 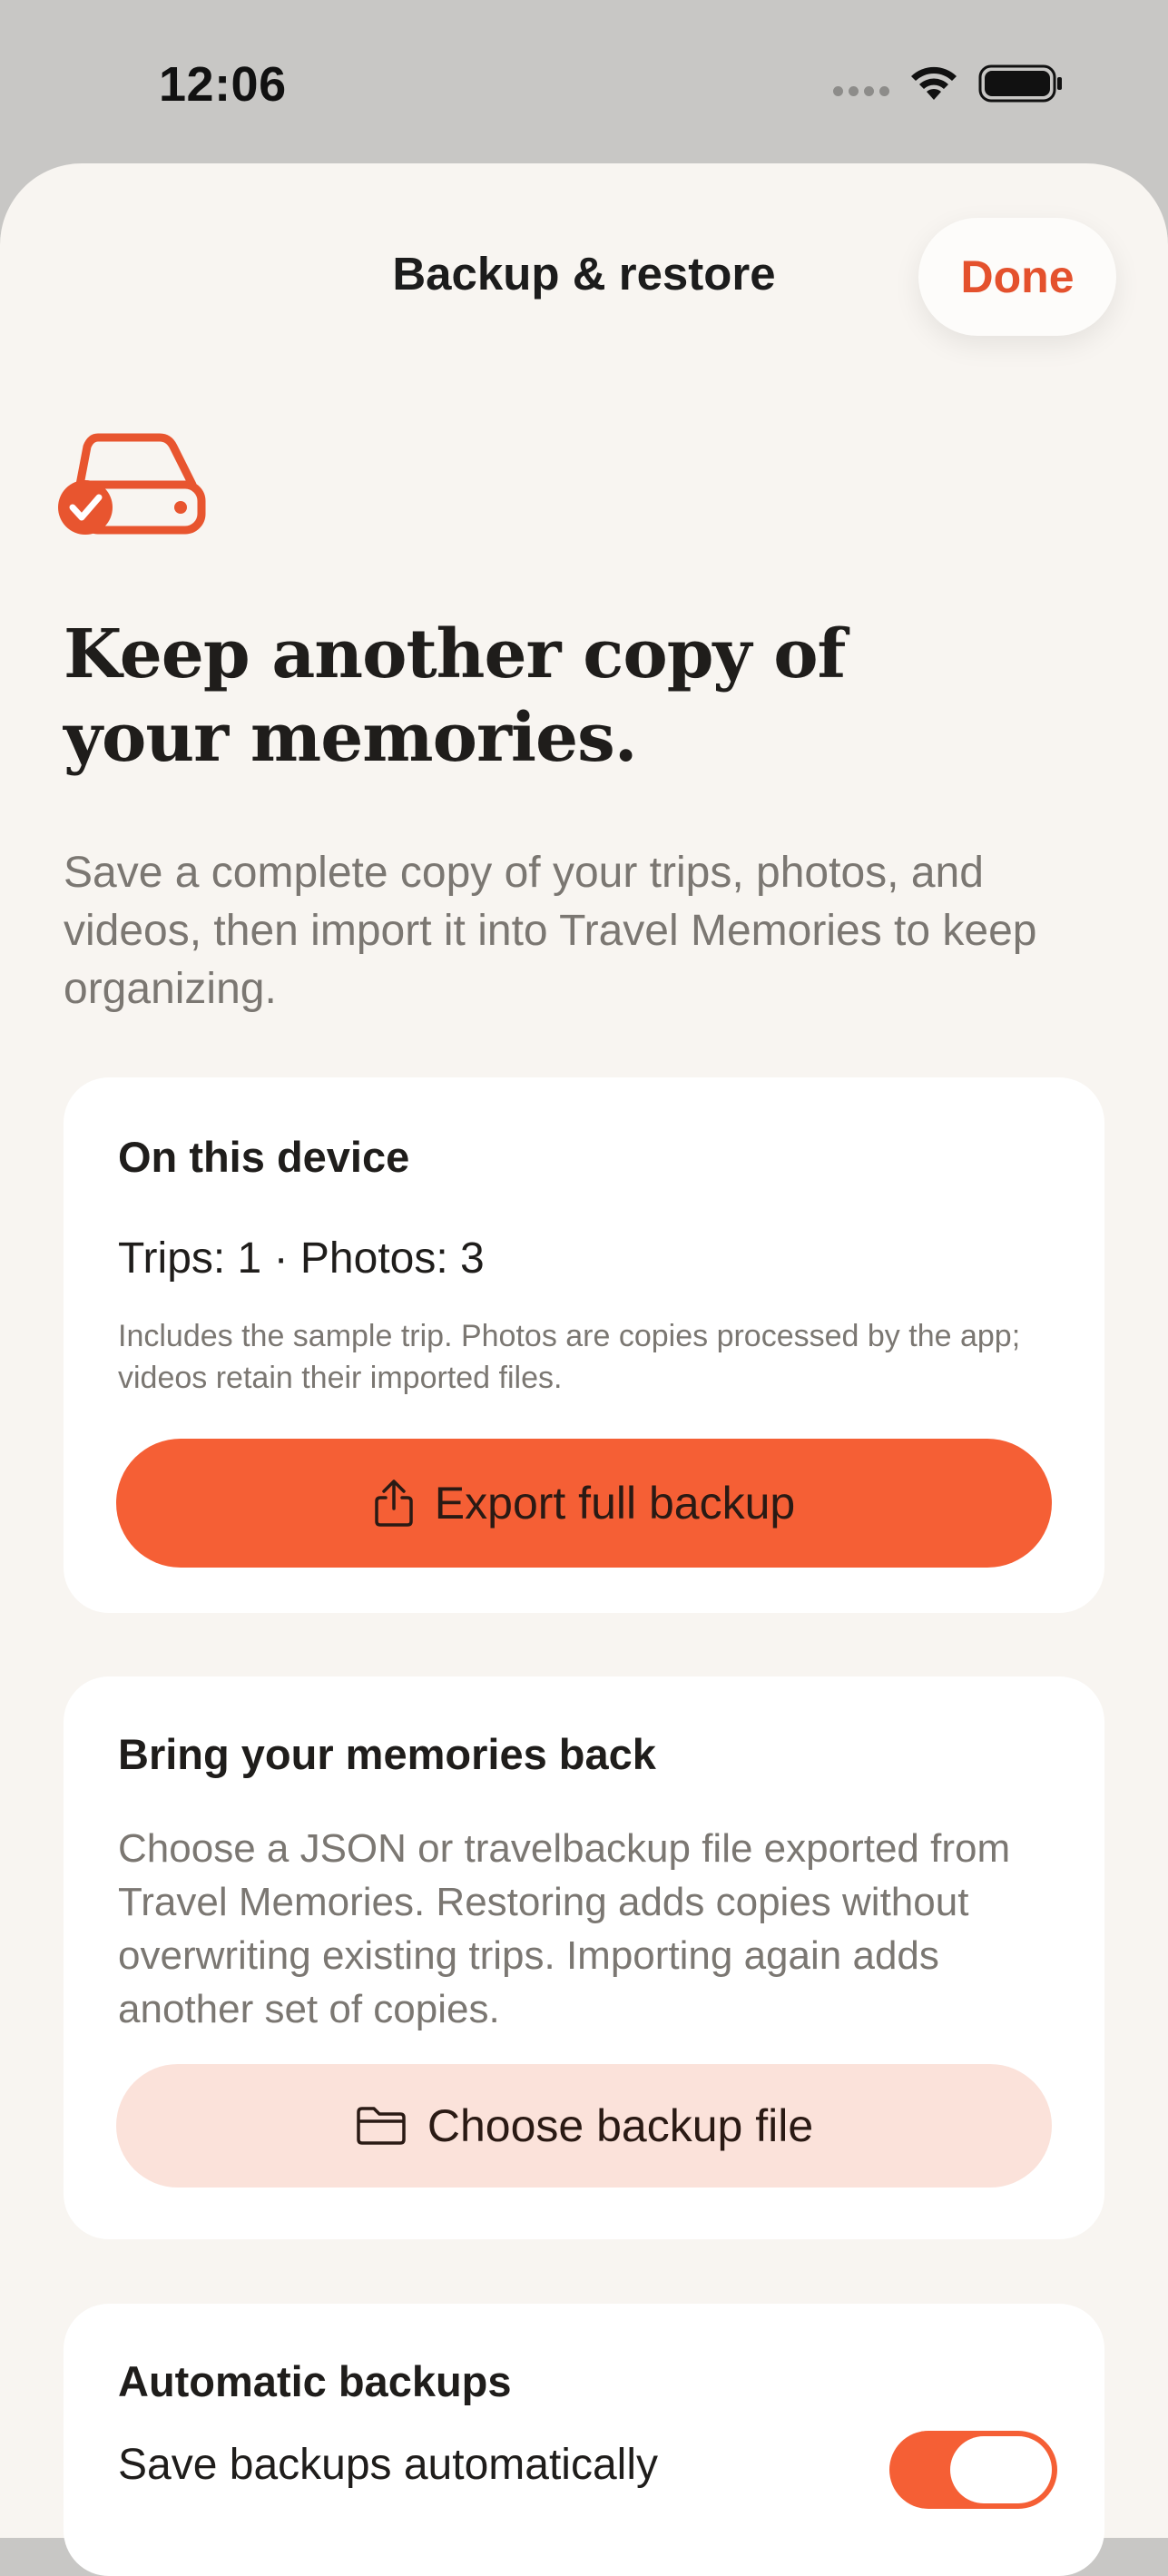 What do you see at coordinates (1017, 277) in the screenshot?
I see `done-button: Done` at bounding box center [1017, 277].